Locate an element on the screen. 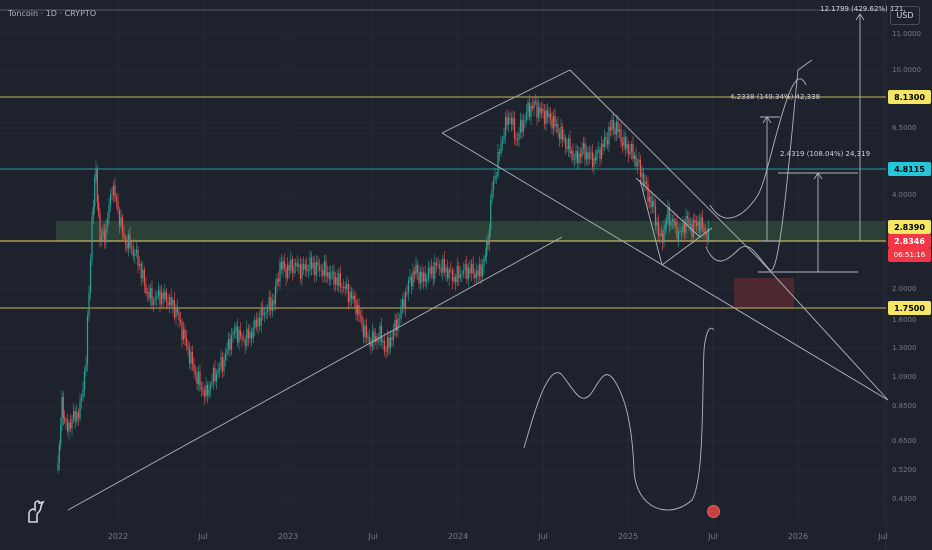 This screenshot has width=932, height=550. event-marker-icon is located at coordinates (713, 511).